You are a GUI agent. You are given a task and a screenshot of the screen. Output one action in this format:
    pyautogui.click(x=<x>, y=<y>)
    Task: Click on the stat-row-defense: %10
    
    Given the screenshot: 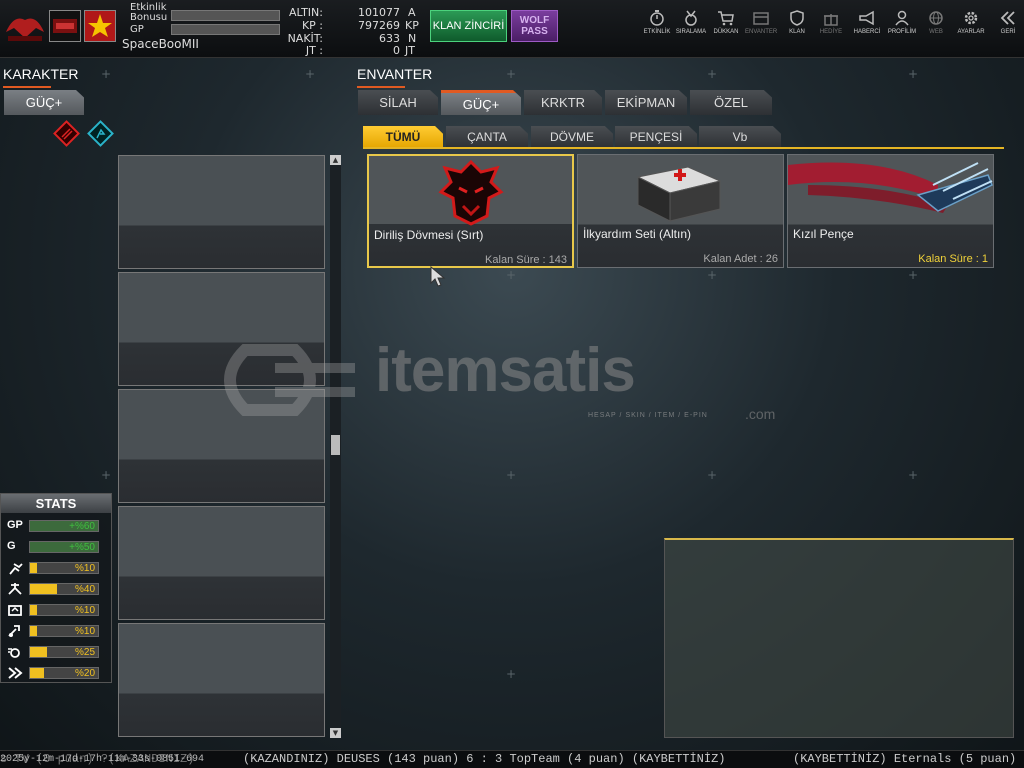 What is the action you would take?
    pyautogui.click(x=53, y=610)
    